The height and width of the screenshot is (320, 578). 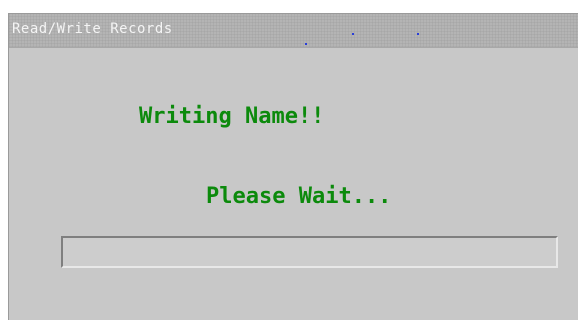 I want to click on progress-bar, so click(x=309, y=252).